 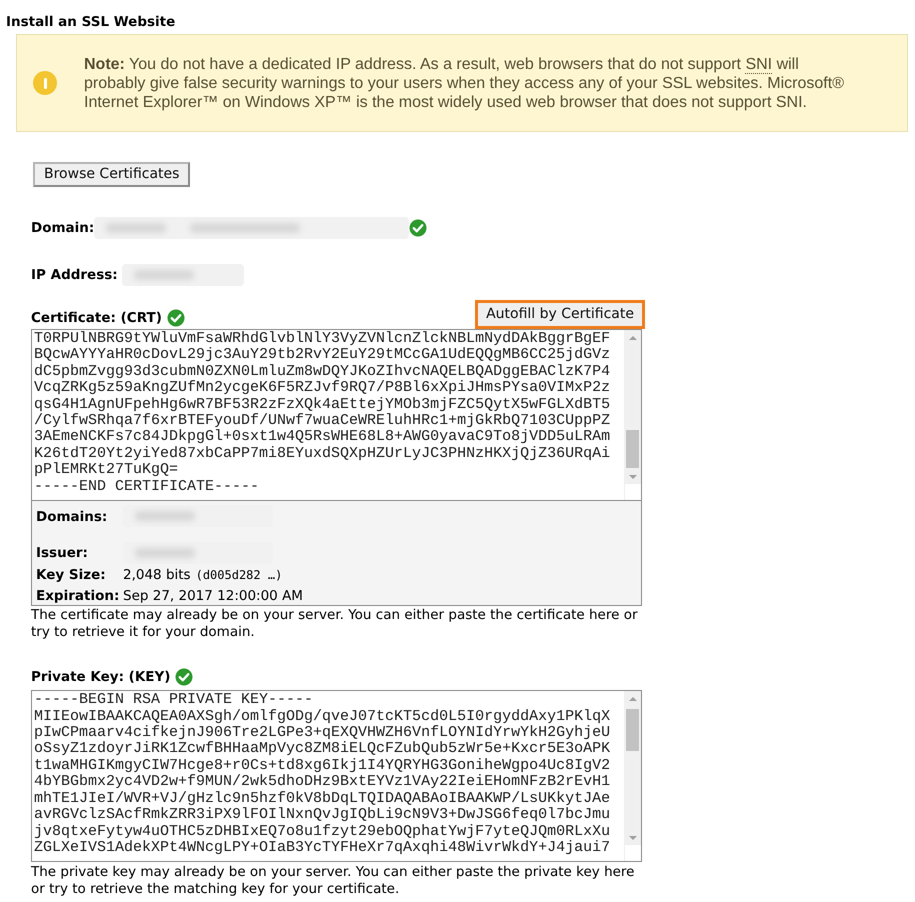 What do you see at coordinates (560, 314) in the screenshot?
I see `autofill-by-certificate-button: Autofill by Certificate` at bounding box center [560, 314].